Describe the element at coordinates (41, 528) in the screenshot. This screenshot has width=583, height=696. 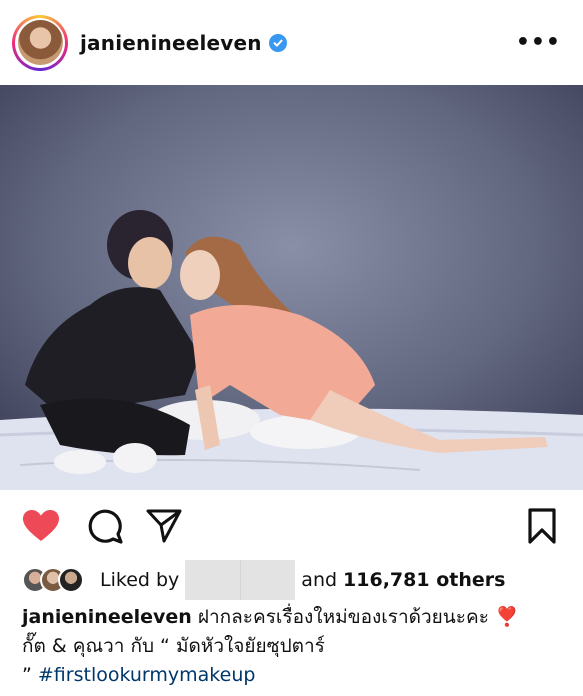
I see `heart-icon` at that location.